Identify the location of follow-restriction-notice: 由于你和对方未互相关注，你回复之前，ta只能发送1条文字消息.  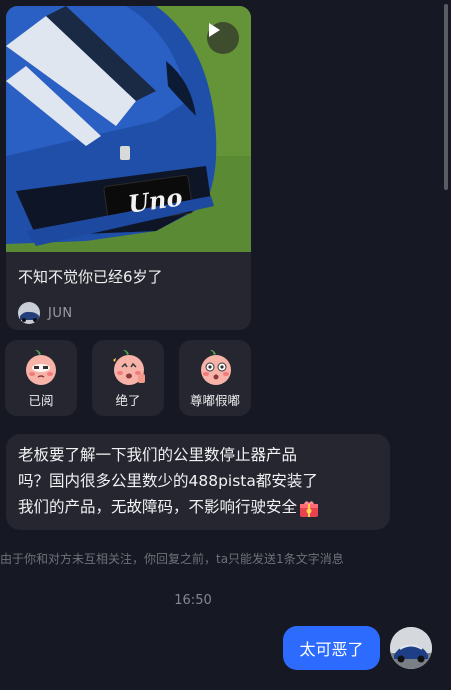
(172, 559).